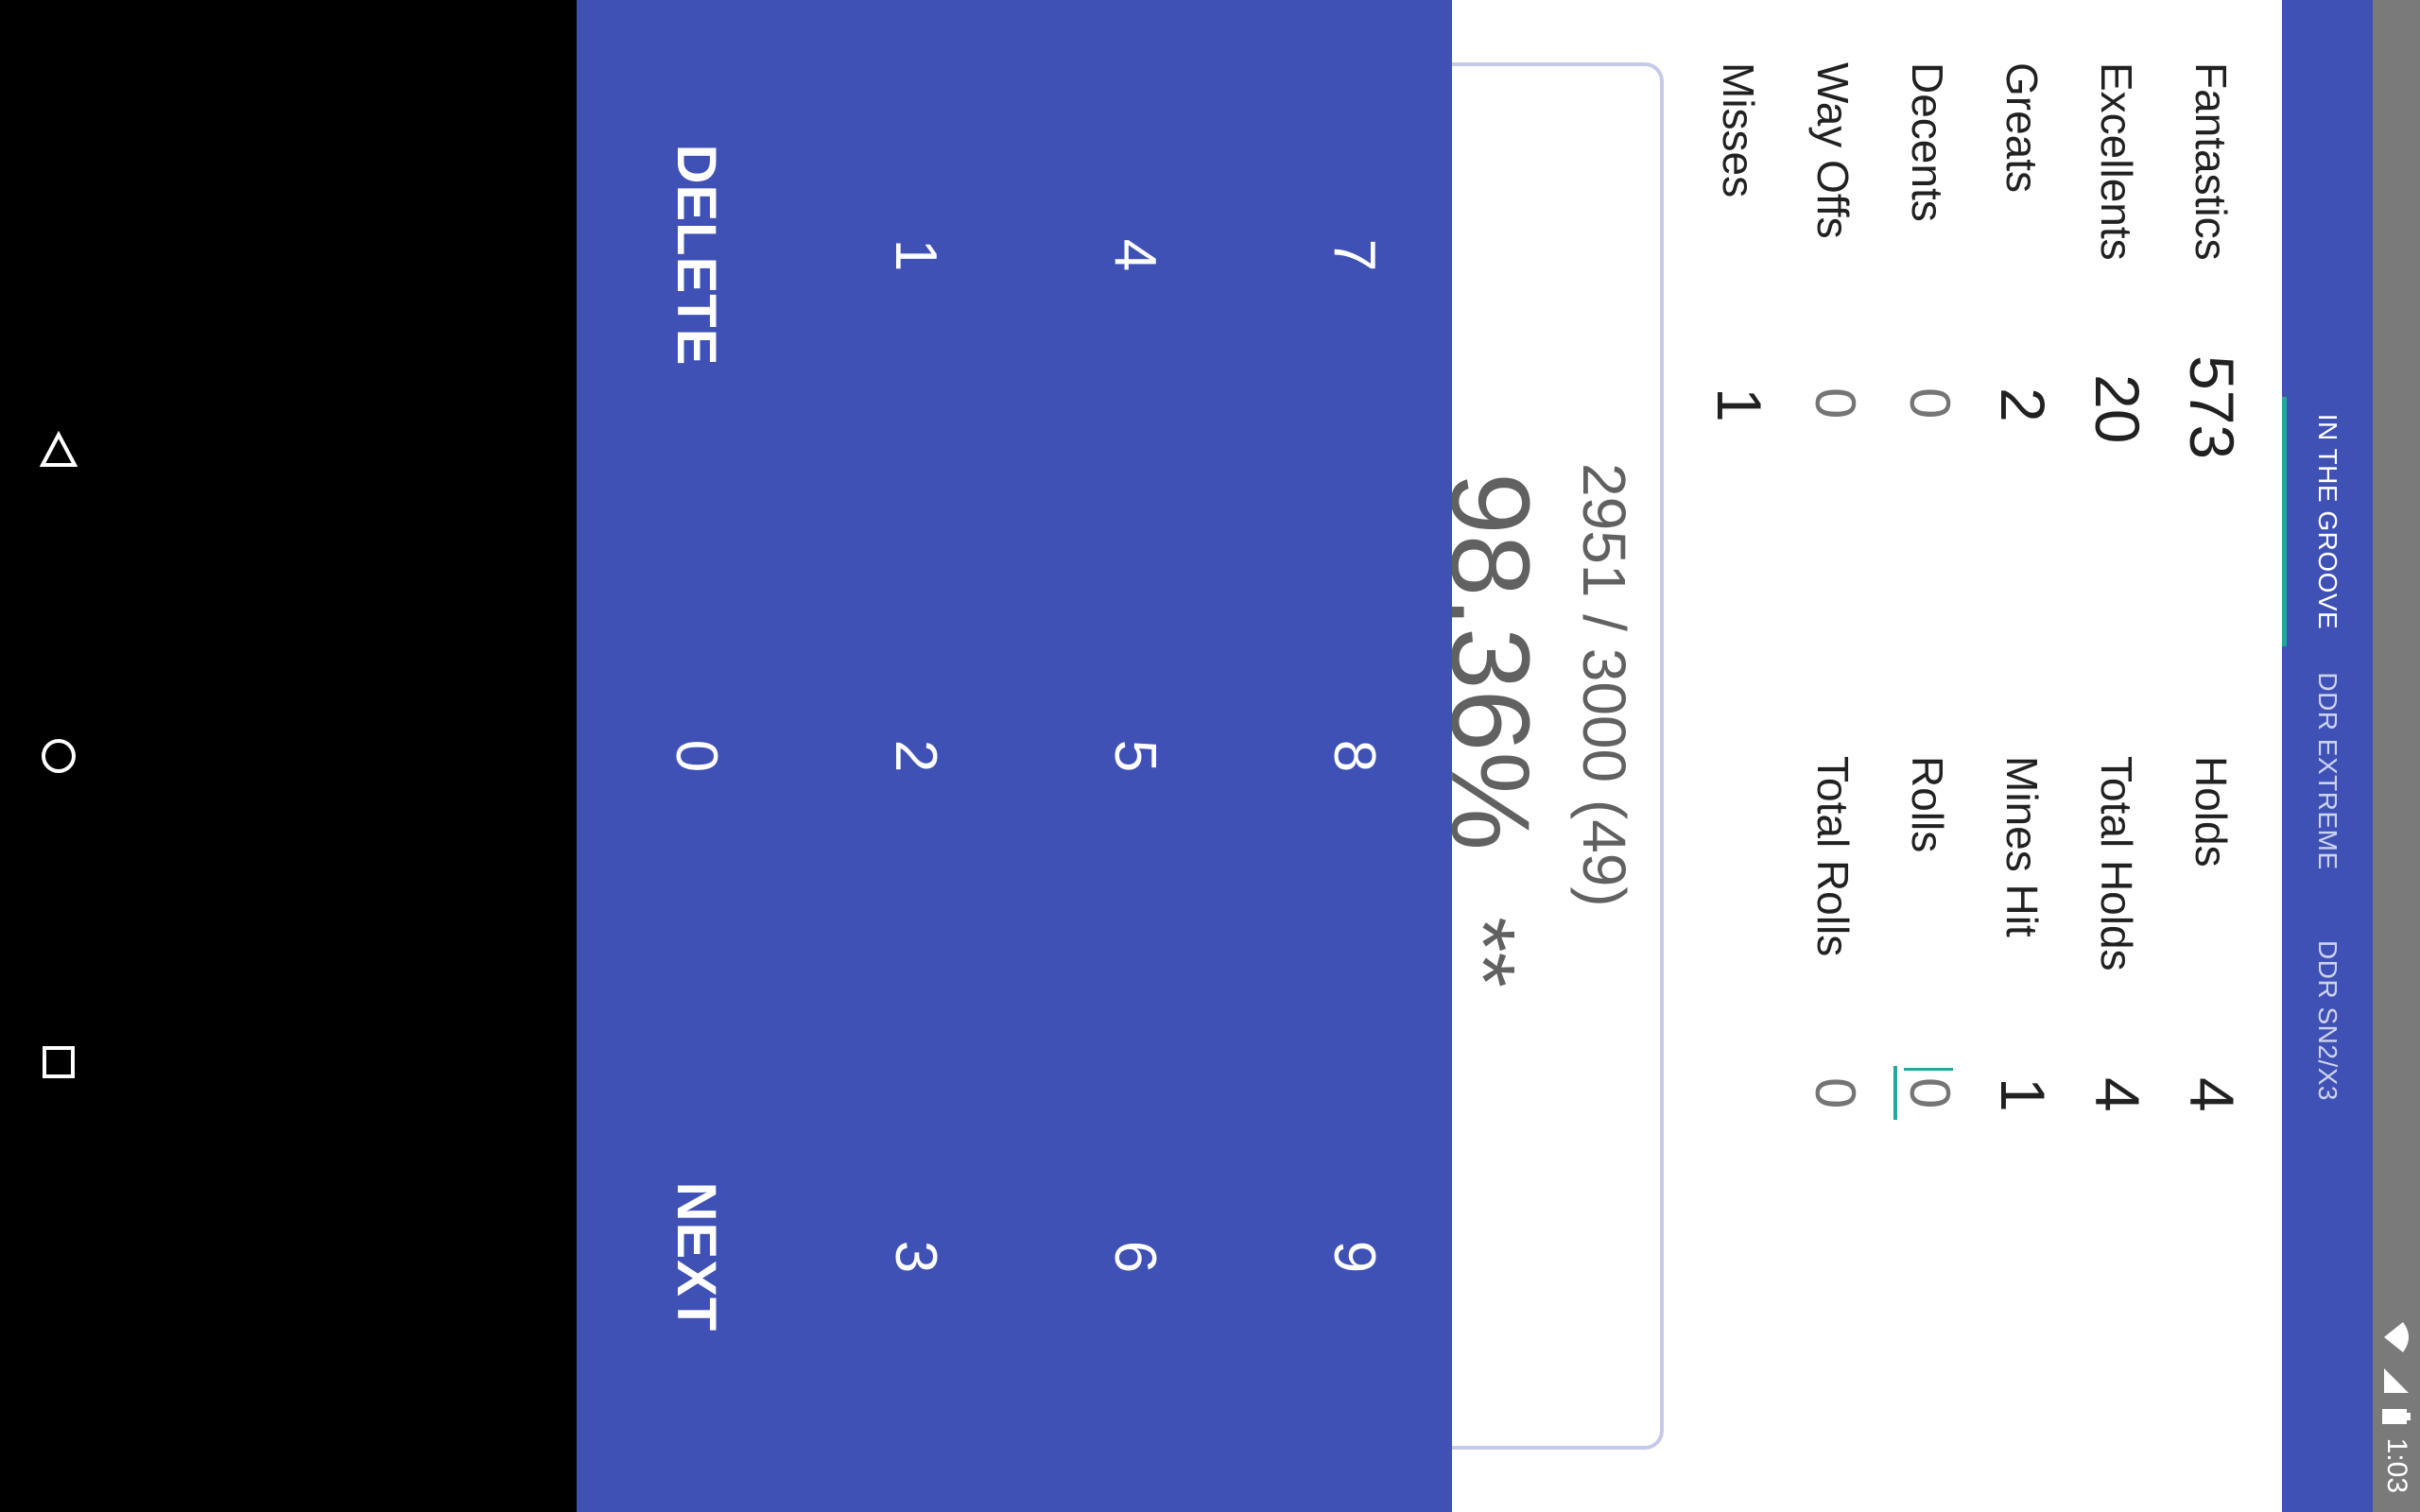 This screenshot has height=1512, width=2420. What do you see at coordinates (2117, 863) in the screenshot?
I see `total-holds-label: Total Holds` at bounding box center [2117, 863].